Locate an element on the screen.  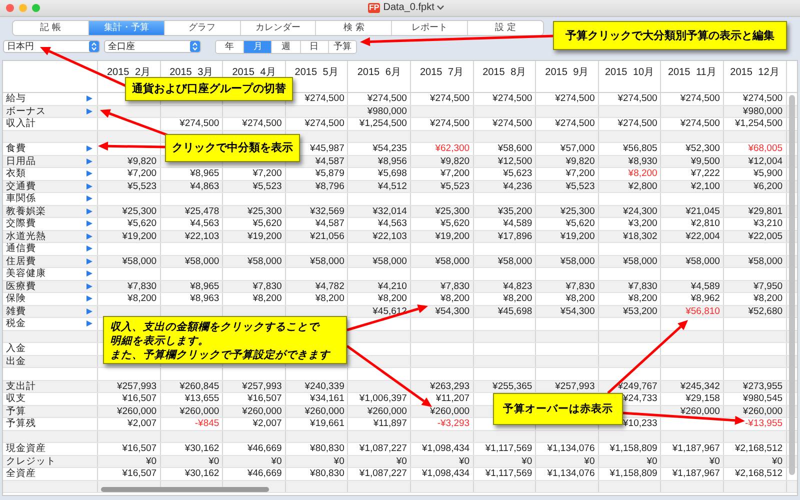
amount-cell: ¥25,300 is located at coordinates (452, 211).